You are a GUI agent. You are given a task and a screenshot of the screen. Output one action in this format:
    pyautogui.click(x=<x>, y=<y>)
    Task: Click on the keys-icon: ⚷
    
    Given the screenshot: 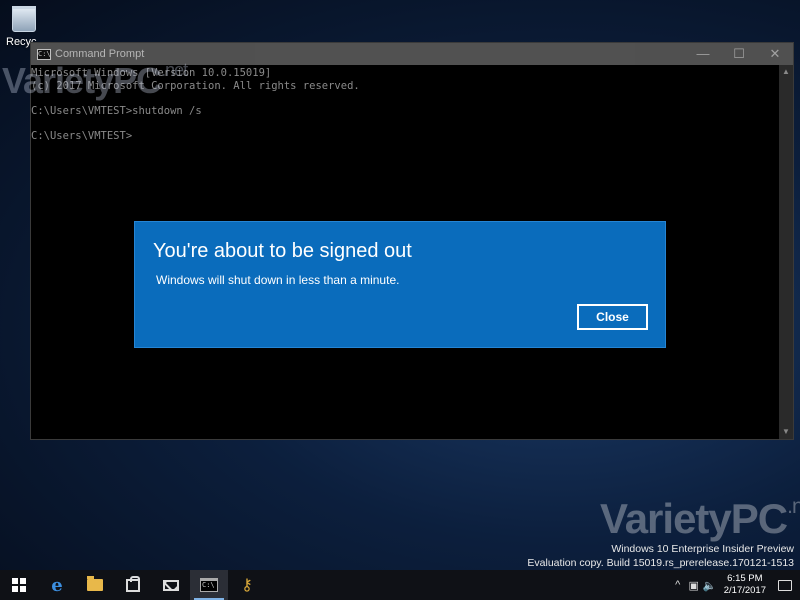 What is the action you would take?
    pyautogui.click(x=247, y=585)
    